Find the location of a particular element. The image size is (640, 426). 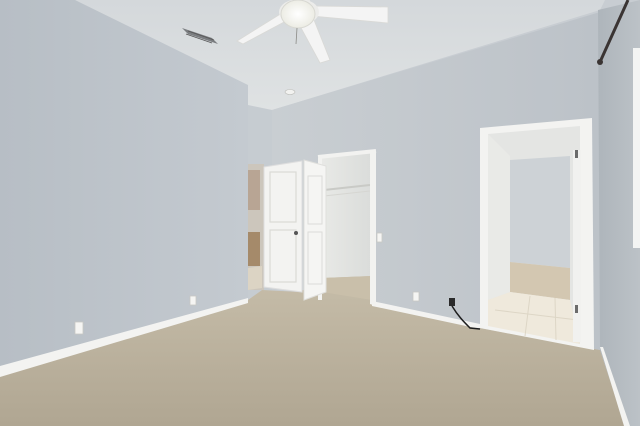

hinge-top is located at coordinates (576, 154).